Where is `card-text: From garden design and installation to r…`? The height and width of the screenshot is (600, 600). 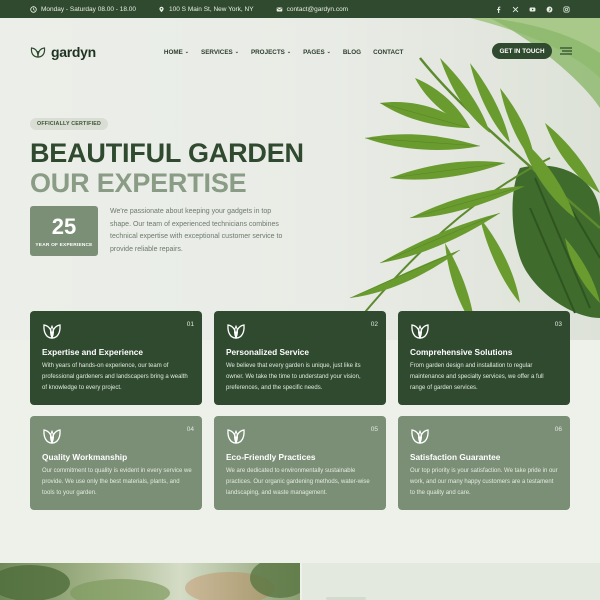
card-text: From garden design and installation to r… is located at coordinates (477, 377).